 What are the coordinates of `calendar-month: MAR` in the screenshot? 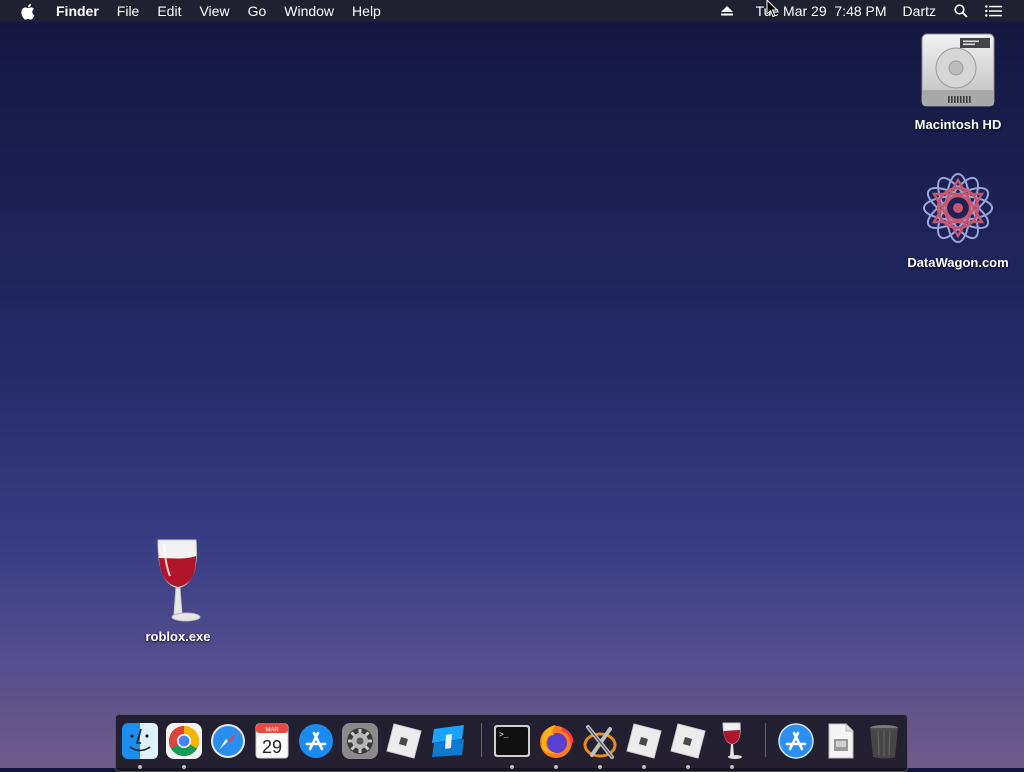 It's located at (272, 731).